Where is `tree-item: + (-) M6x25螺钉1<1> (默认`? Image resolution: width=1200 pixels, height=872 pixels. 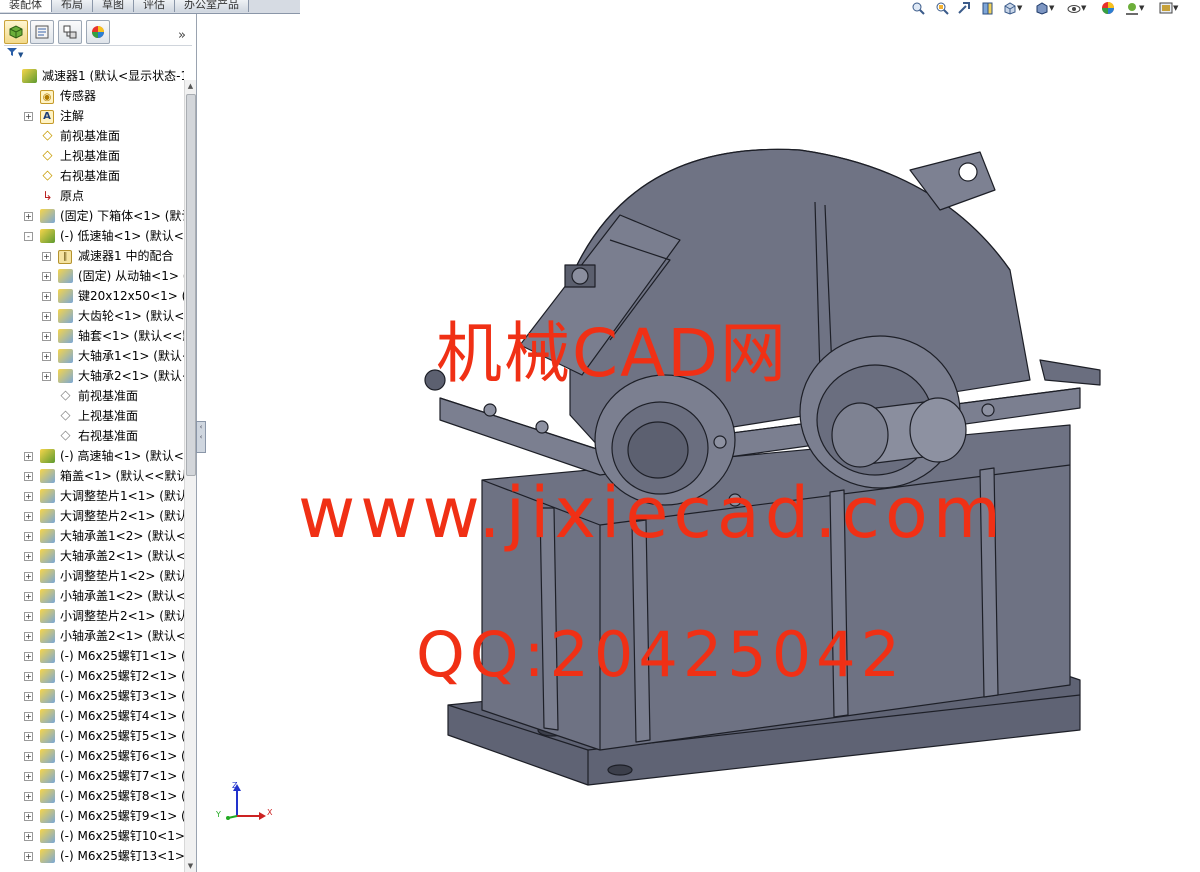
tree-item: + (-) M6x25螺钉1<1> (默认 is located at coordinates (92, 656).